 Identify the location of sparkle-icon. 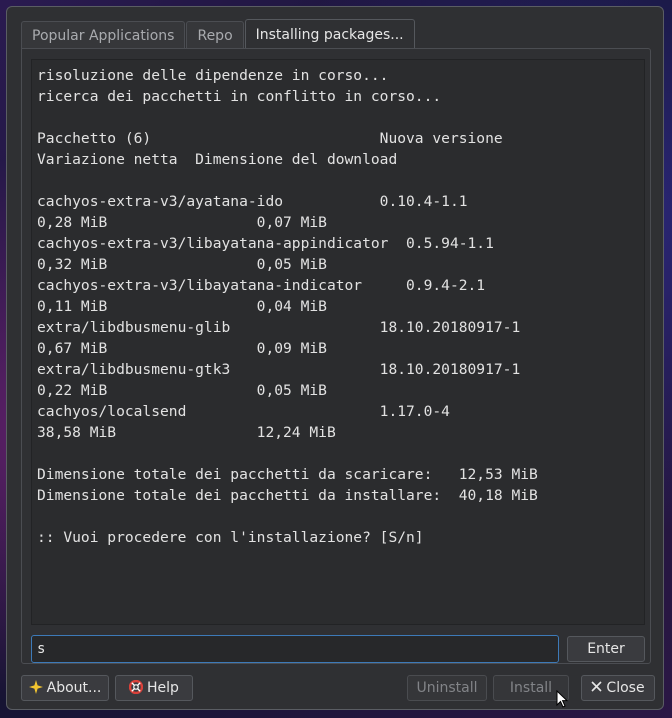
(35, 688).